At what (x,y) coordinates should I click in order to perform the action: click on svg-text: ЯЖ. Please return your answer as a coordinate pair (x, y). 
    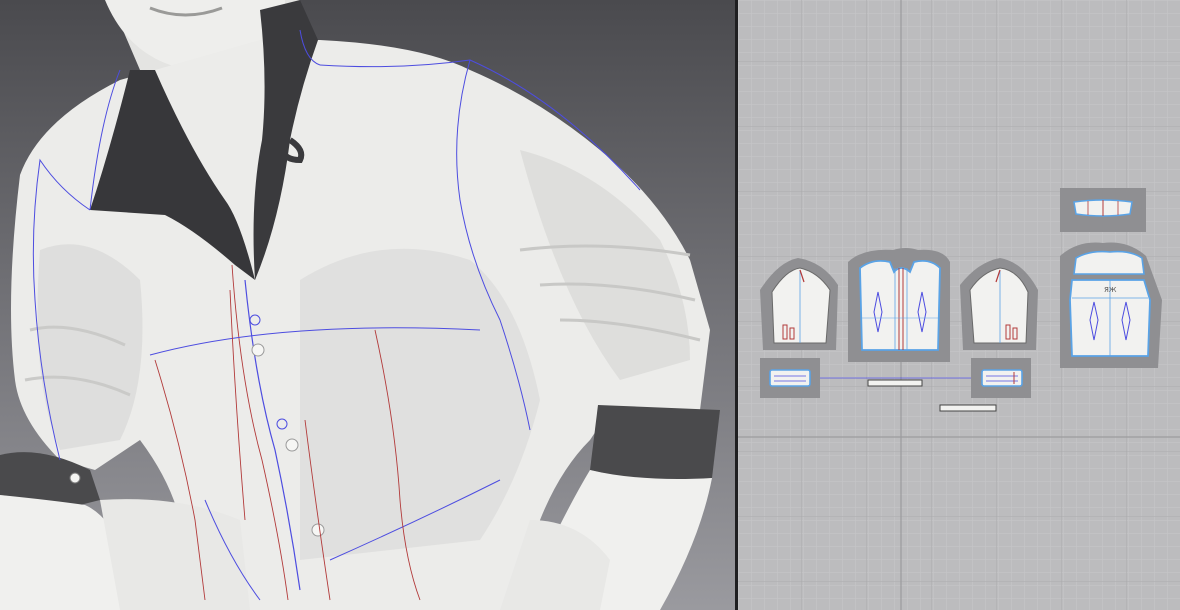
    Looking at the image, I should click on (1110, 290).